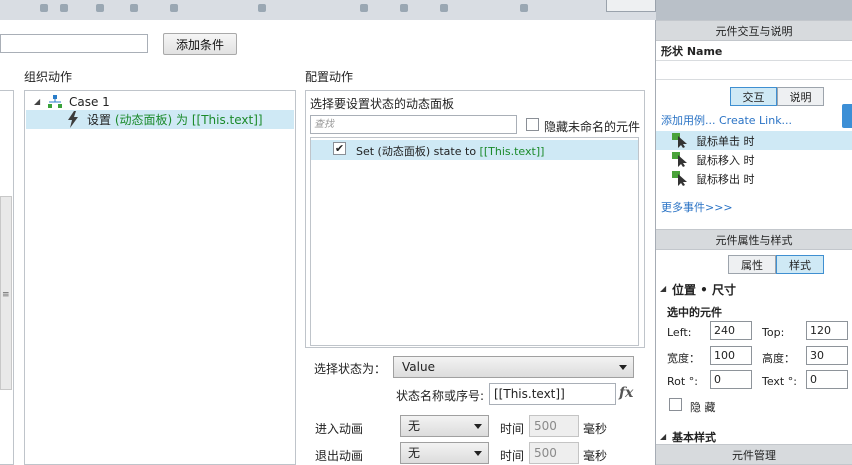 The height and width of the screenshot is (465, 852). I want to click on hidden-label: 隐 藏, so click(703, 407).